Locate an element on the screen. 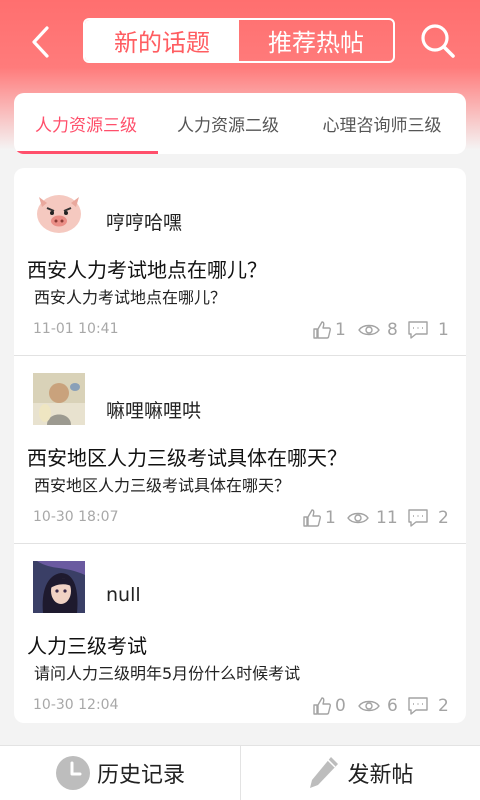 This screenshot has height=800, width=480. view-count-stat: 8 is located at coordinates (378, 330).